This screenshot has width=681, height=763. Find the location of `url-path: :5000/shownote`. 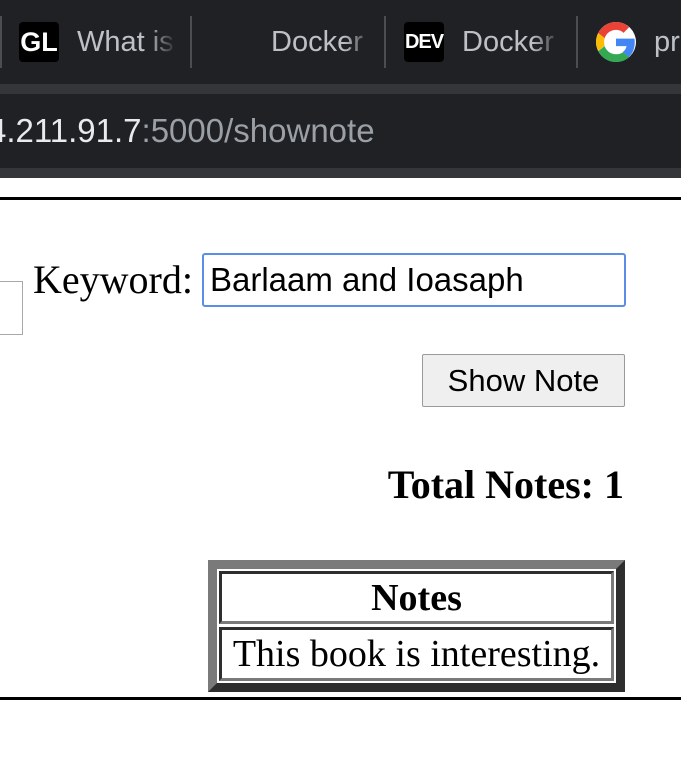

url-path: :5000/shownote is located at coordinates (258, 130).